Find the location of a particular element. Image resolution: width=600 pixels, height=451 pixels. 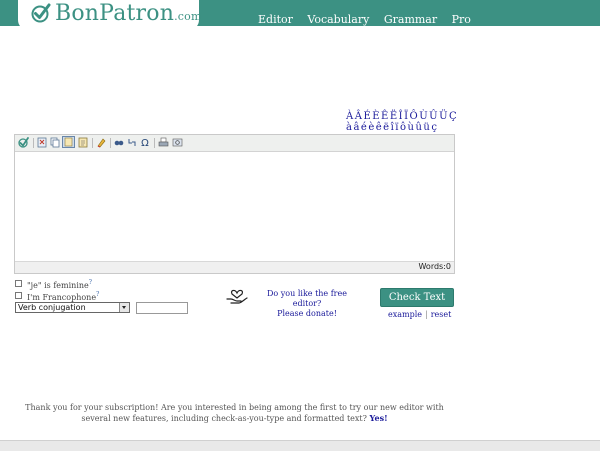

reset-link: reset is located at coordinates (441, 314).